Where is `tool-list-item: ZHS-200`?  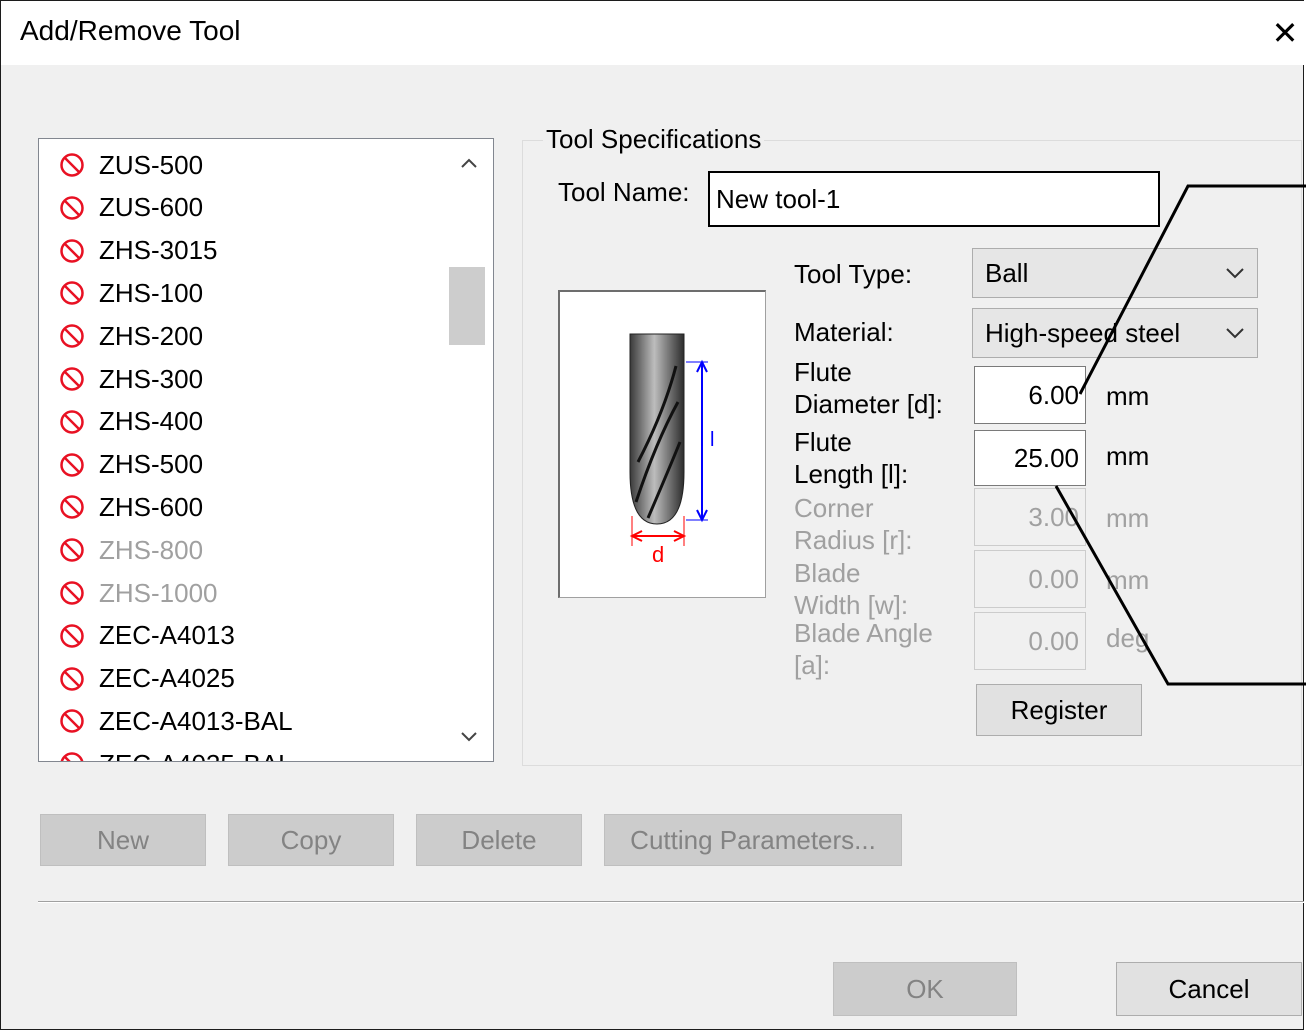 tool-list-item: ZHS-200 is located at coordinates (131, 336).